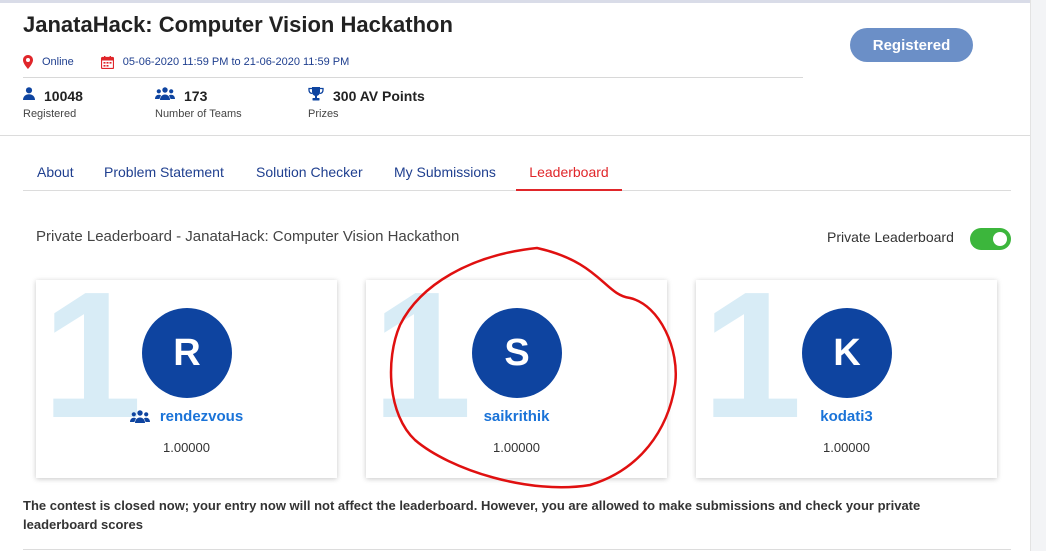  I want to click on tab-about: About, so click(55, 173).